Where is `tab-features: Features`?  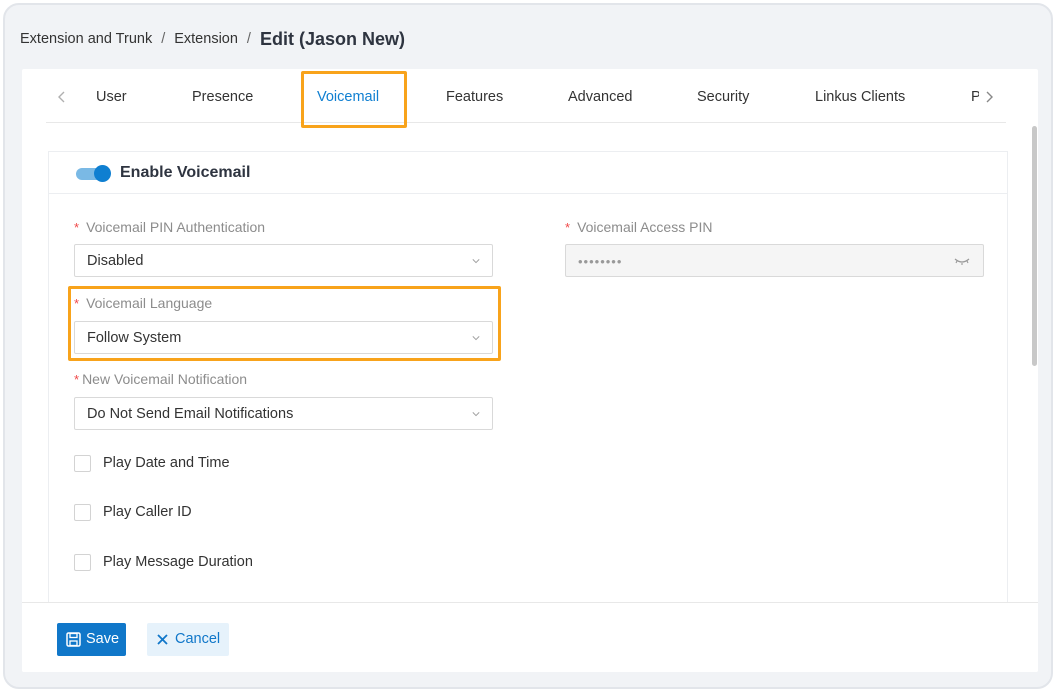 tab-features: Features is located at coordinates (474, 96).